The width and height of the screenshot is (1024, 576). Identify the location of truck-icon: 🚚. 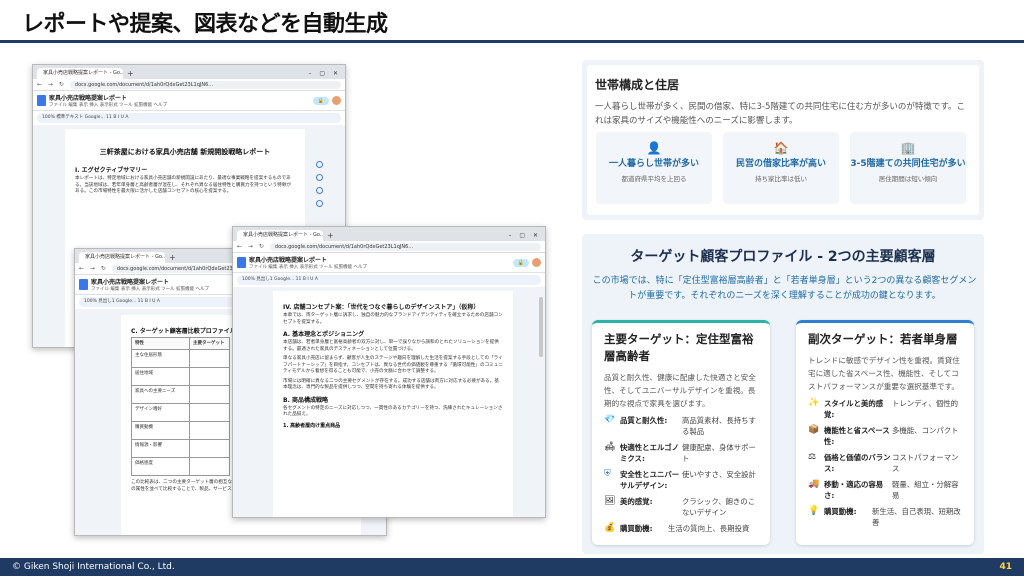
(814, 484).